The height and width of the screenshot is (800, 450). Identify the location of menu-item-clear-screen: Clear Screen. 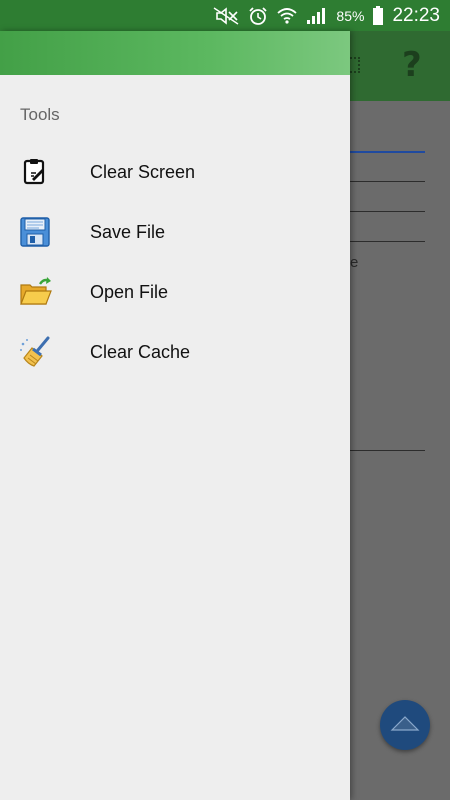
(175, 172).